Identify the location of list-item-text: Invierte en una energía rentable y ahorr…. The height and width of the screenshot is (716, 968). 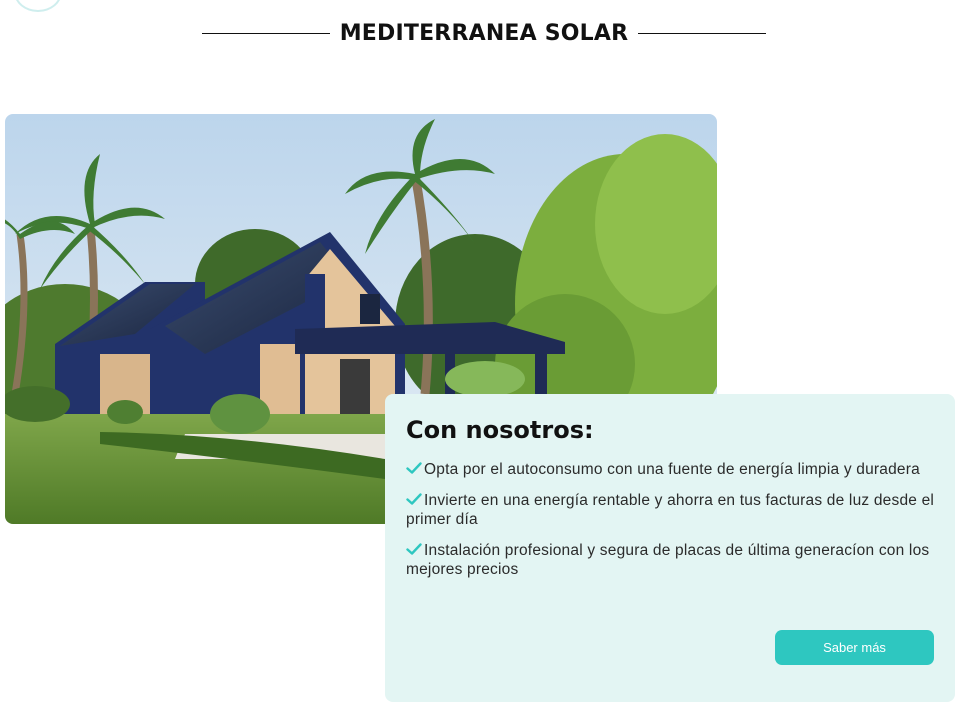
(670, 510).